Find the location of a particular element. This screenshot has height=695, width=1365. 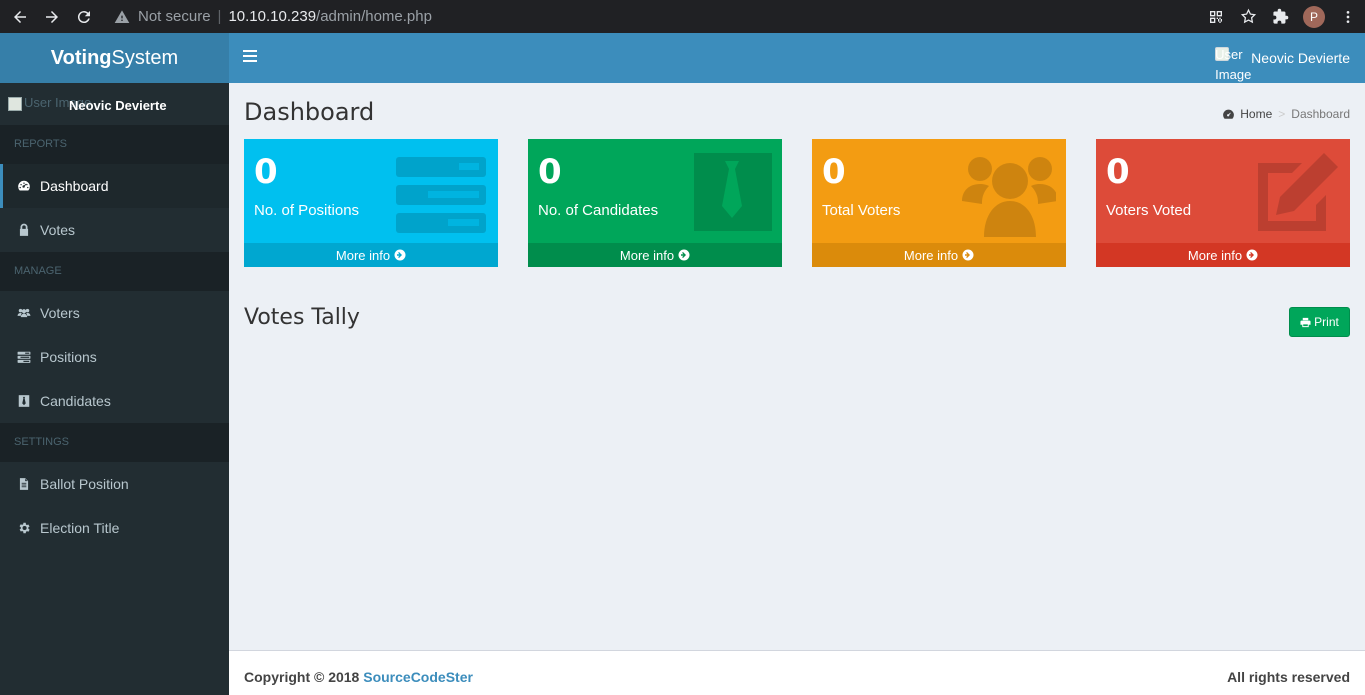

sidebar-item-label: Candidates is located at coordinates (75, 401).